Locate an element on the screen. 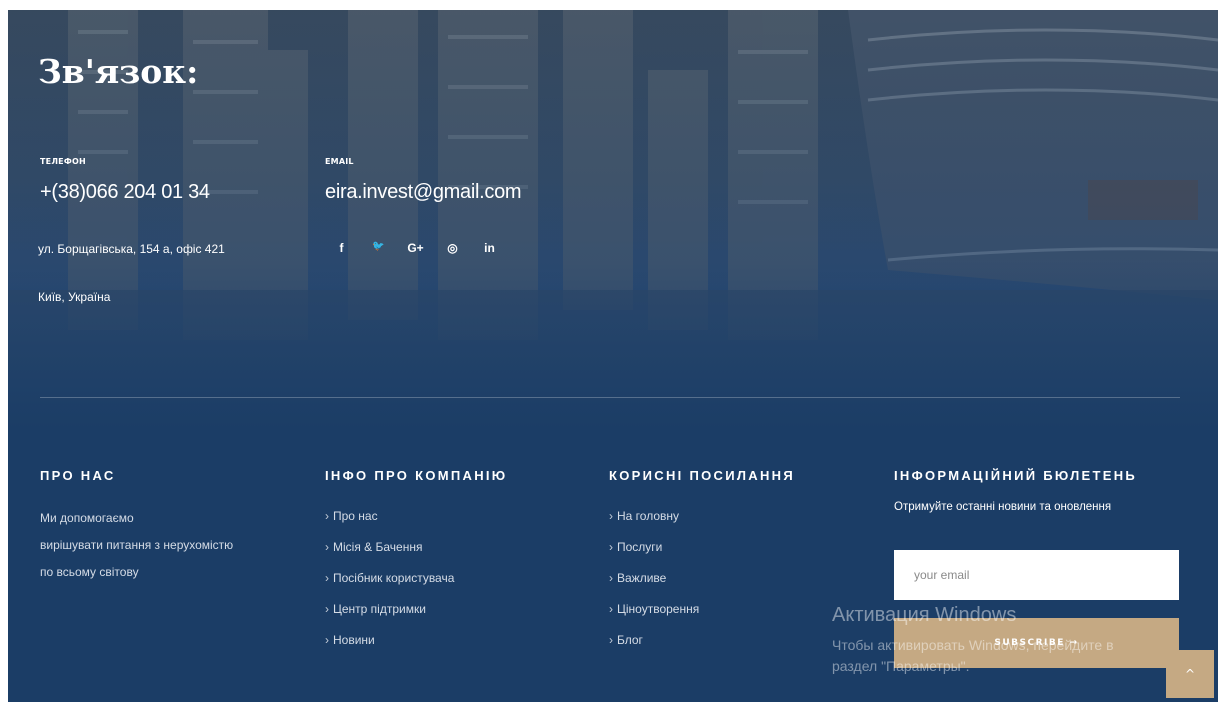 Image resolution: width=1225 pixels, height=702 pixels. footer-link-about: › Про нас is located at coordinates (389, 524).